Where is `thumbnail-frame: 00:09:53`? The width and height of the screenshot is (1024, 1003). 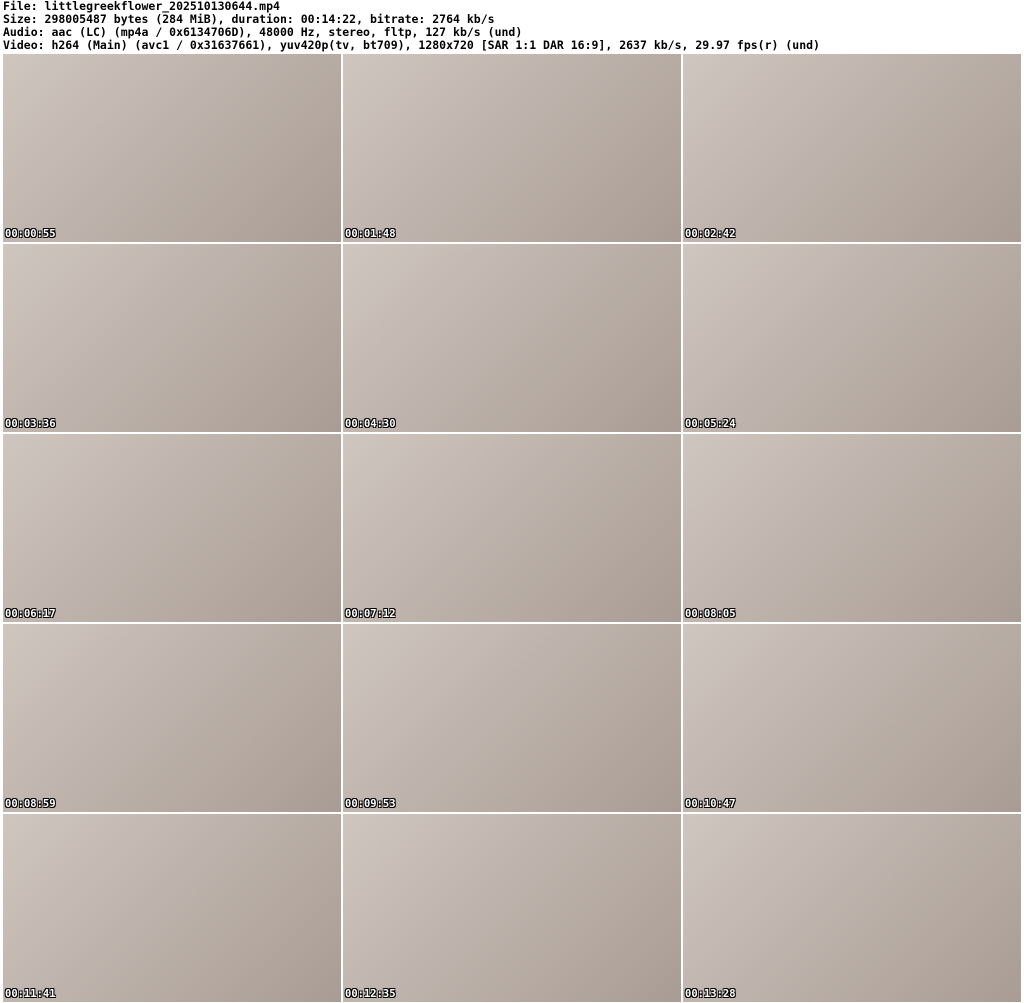
thumbnail-frame: 00:09:53 is located at coordinates (512, 718).